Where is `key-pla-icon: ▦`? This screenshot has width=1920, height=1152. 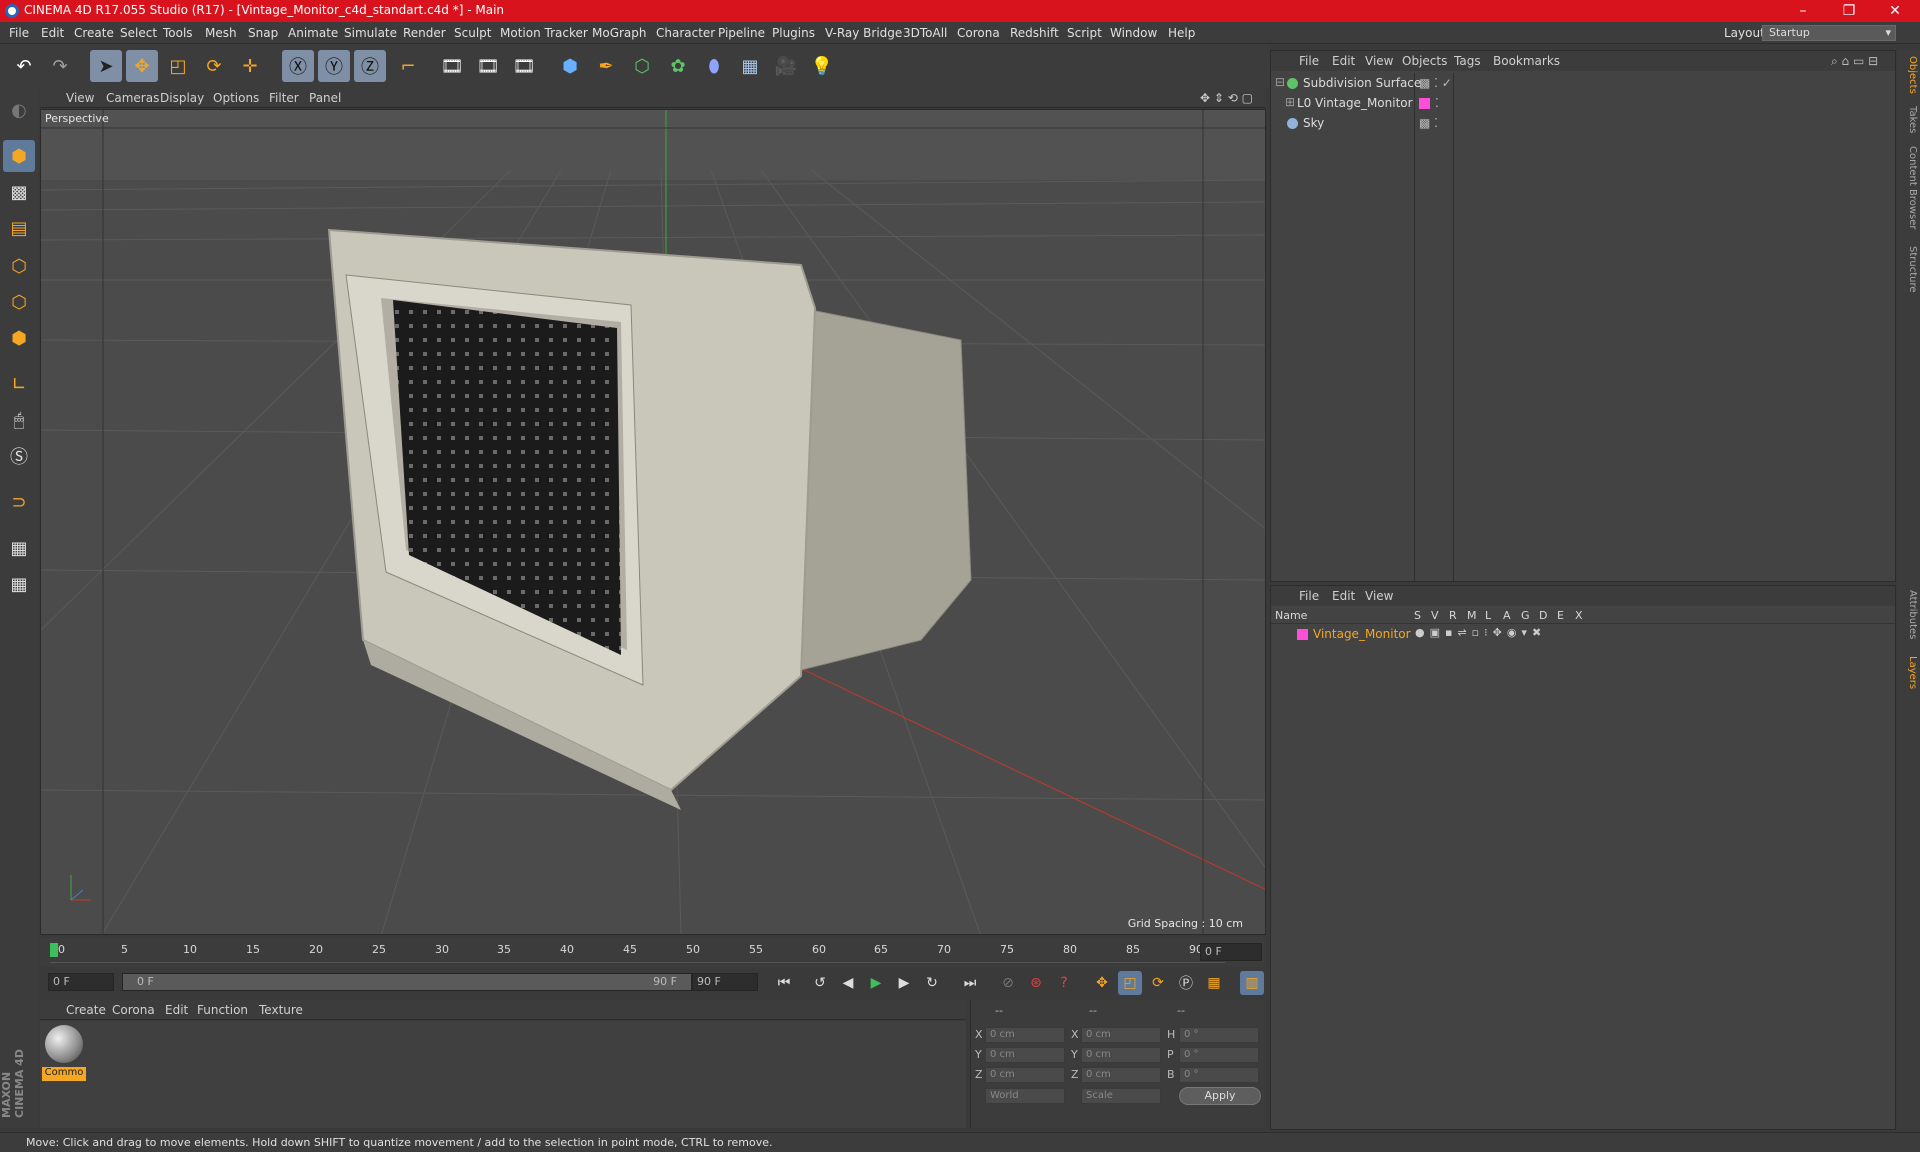
key-pla-icon: ▦ is located at coordinates (1214, 983).